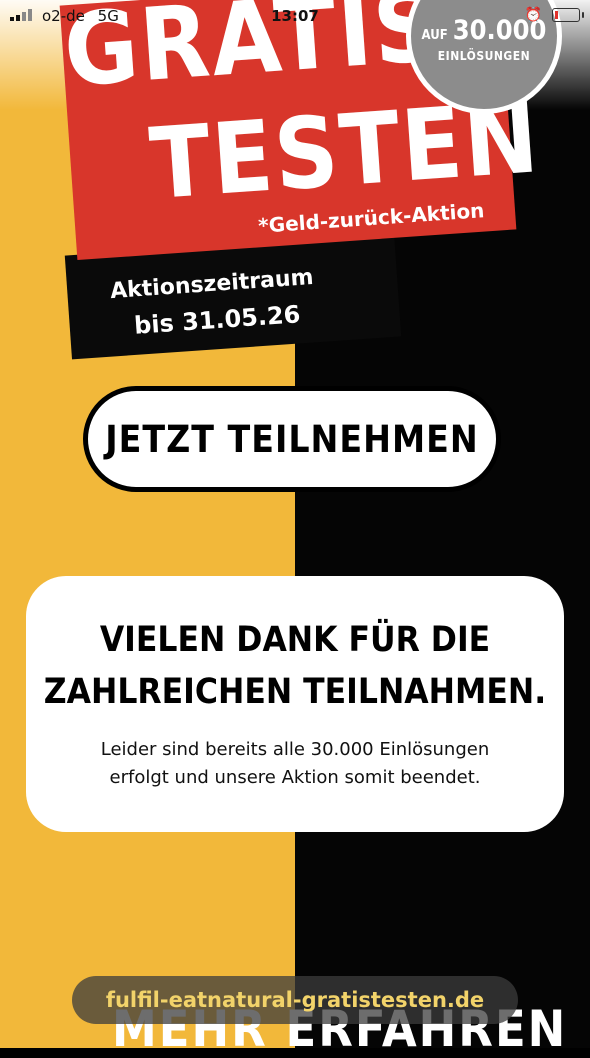 This screenshot has width=590, height=1058. What do you see at coordinates (295, 692) in the screenshot?
I see `card-title-line2: ZAHLREICHEN TEILNAHMEN.` at bounding box center [295, 692].